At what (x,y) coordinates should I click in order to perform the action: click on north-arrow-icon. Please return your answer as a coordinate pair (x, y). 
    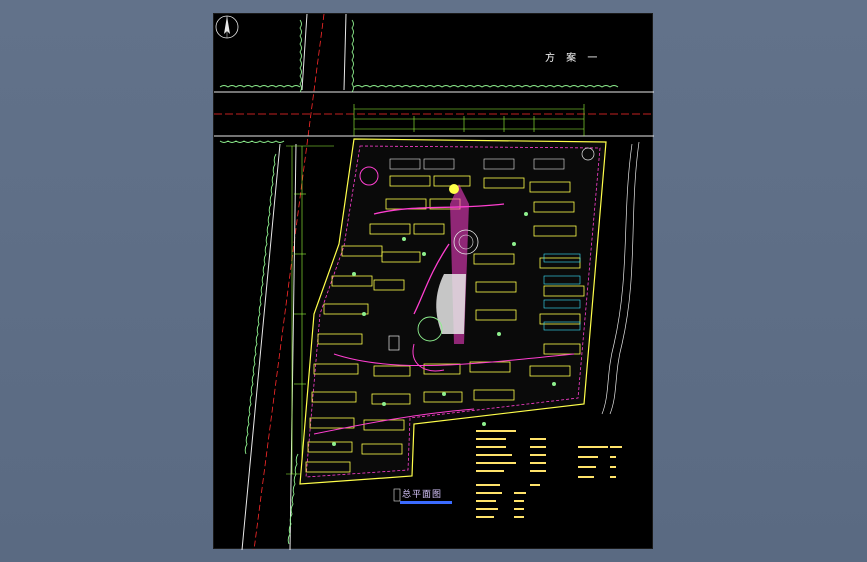
    Looking at the image, I should click on (227, 27).